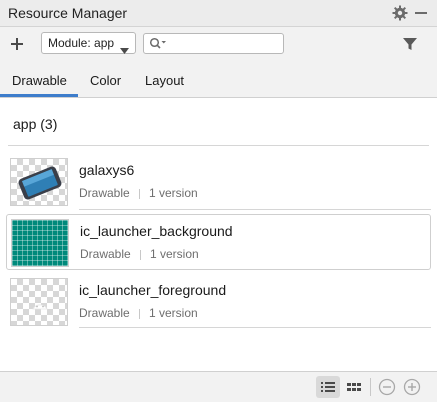 The image size is (437, 403). I want to click on module-dropdown: Module: app, so click(88, 43).